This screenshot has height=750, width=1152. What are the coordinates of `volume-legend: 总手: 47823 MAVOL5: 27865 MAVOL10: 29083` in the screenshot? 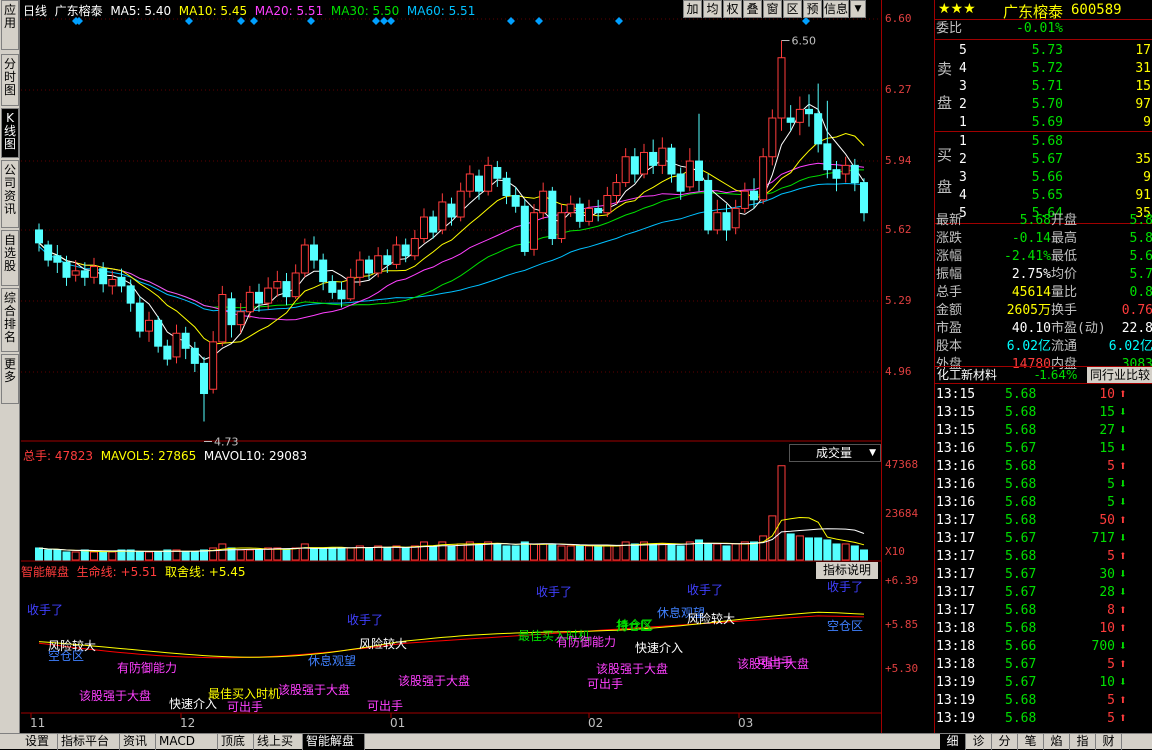 It's located at (165, 455).